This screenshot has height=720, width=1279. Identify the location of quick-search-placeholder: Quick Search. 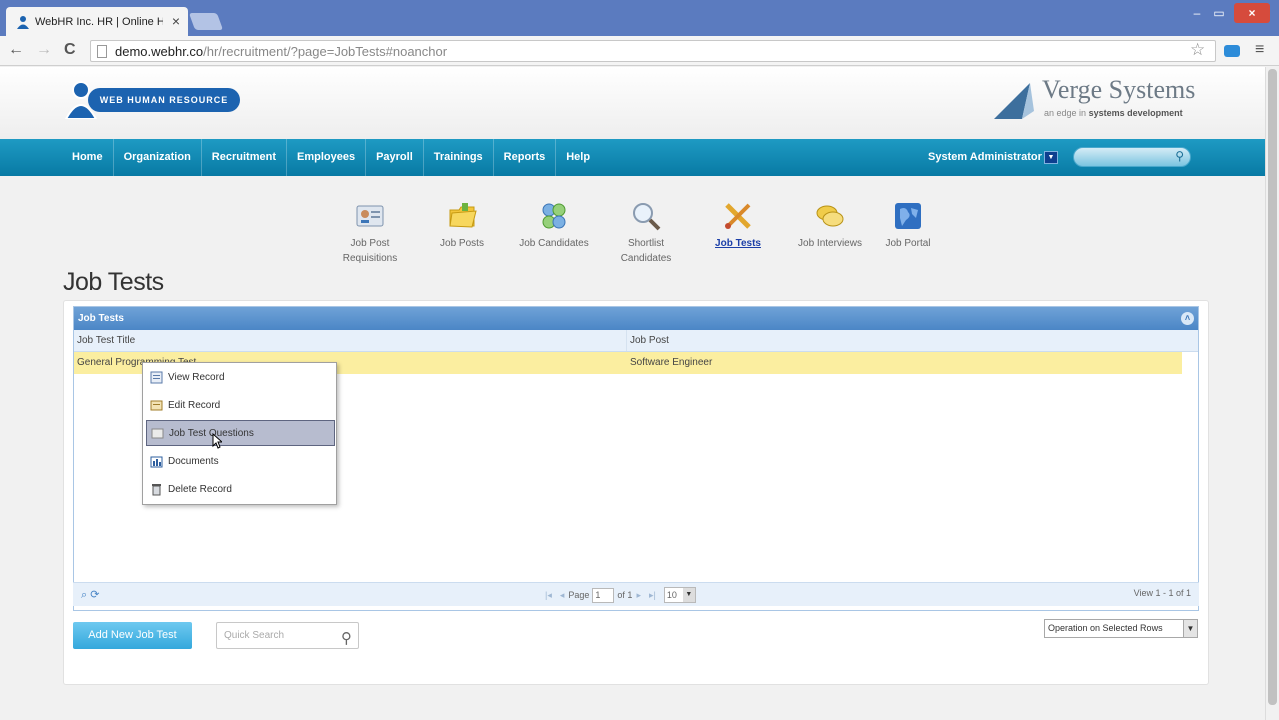
(254, 635).